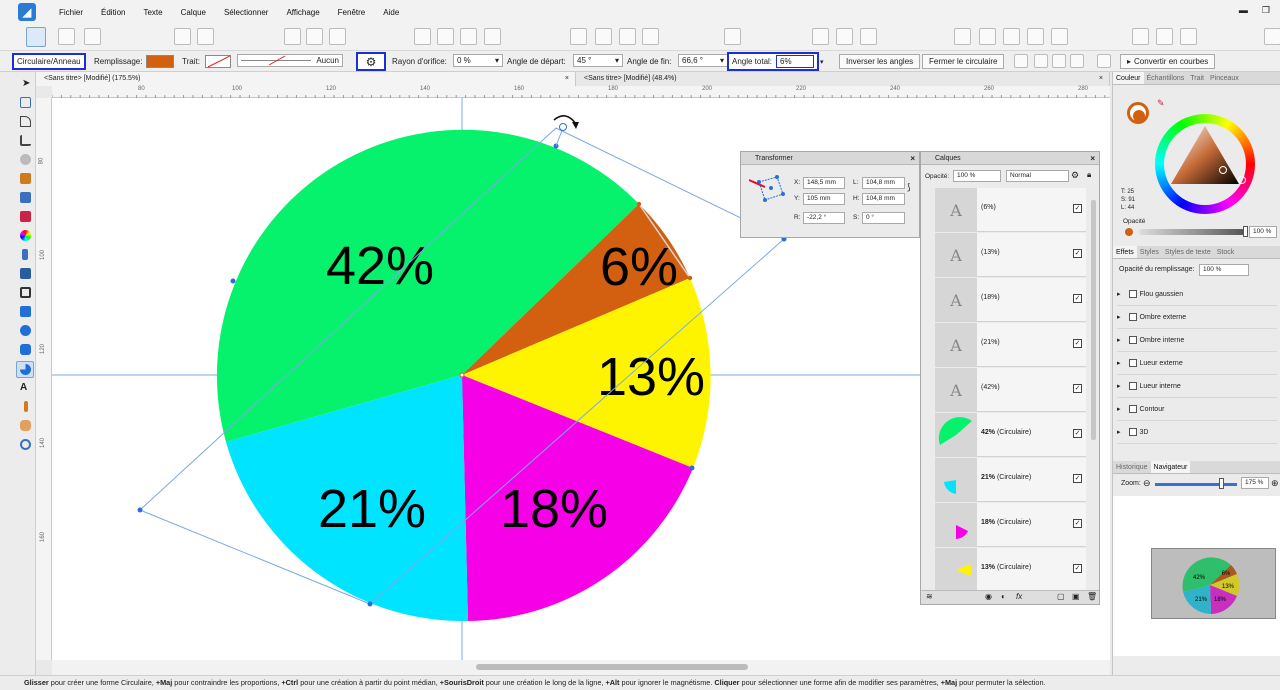 Image resolution: width=1280 pixels, height=690 pixels. Describe the element at coordinates (25, 178) in the screenshot. I see `pencil-tool-icon` at that location.